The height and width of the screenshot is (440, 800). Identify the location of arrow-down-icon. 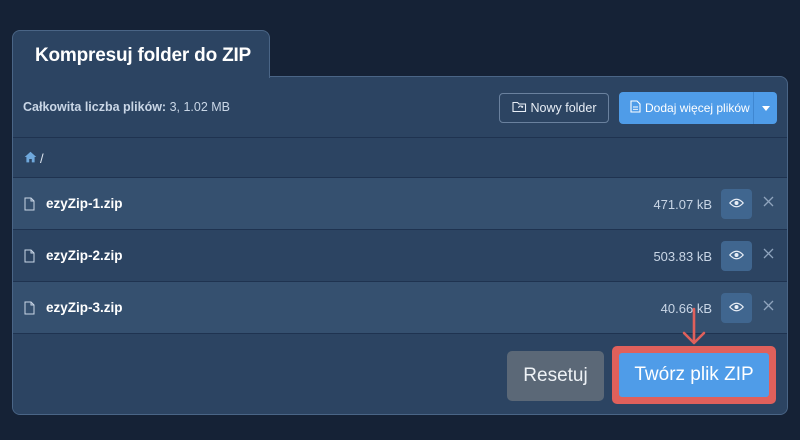
(694, 326).